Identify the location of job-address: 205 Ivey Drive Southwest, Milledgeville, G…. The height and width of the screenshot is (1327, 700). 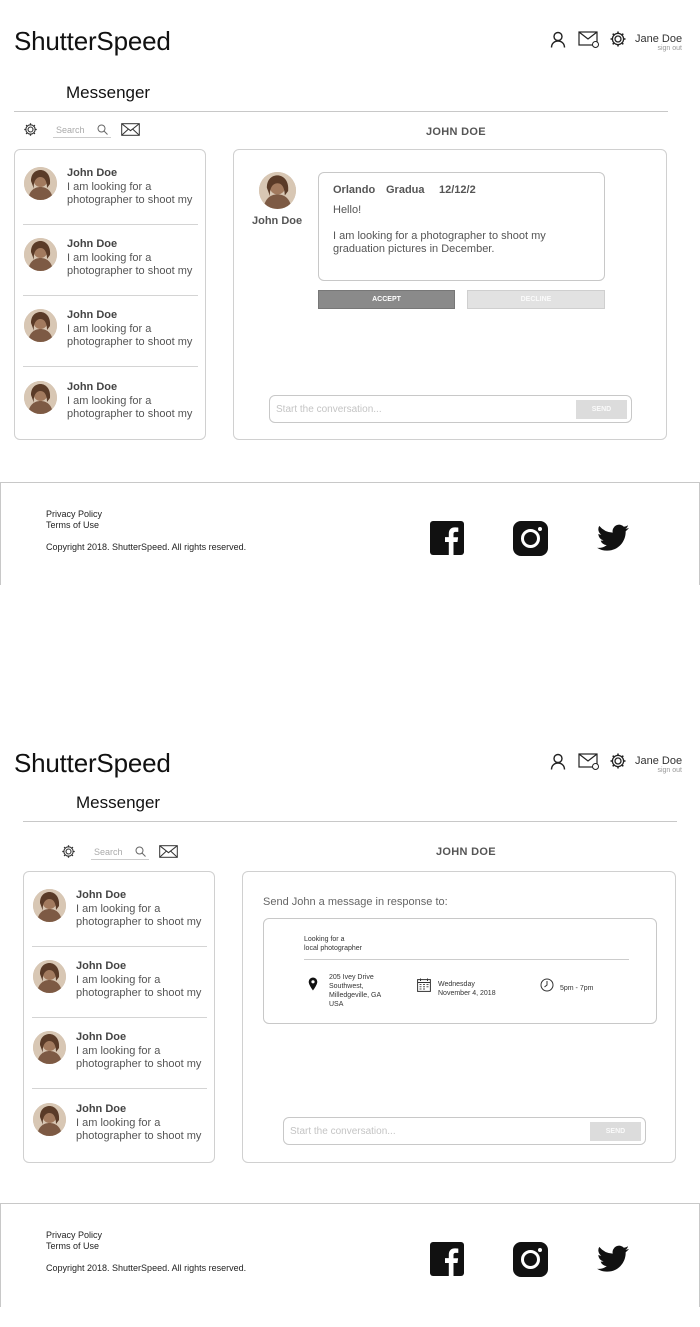
(355, 991).